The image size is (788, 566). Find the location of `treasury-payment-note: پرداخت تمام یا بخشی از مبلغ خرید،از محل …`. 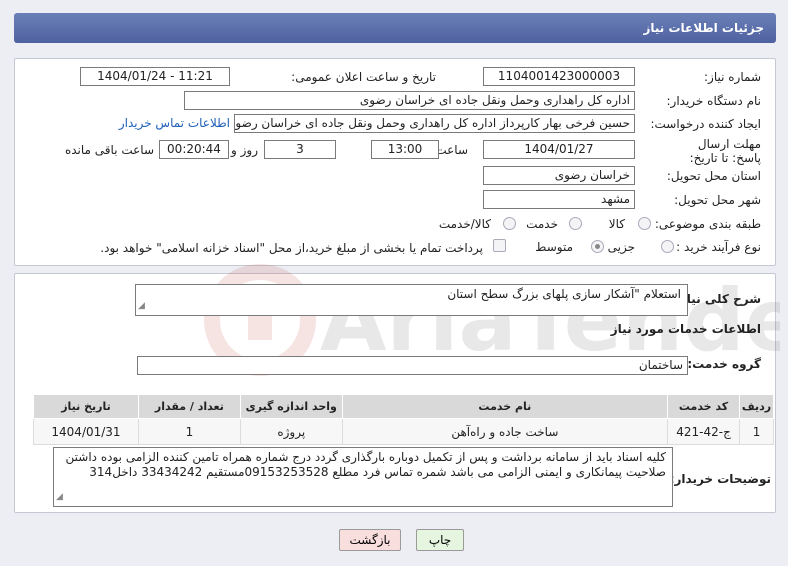

treasury-payment-note: پرداخت تمام یا بخشی از مبلغ خرید،از محل … is located at coordinates (291, 248).